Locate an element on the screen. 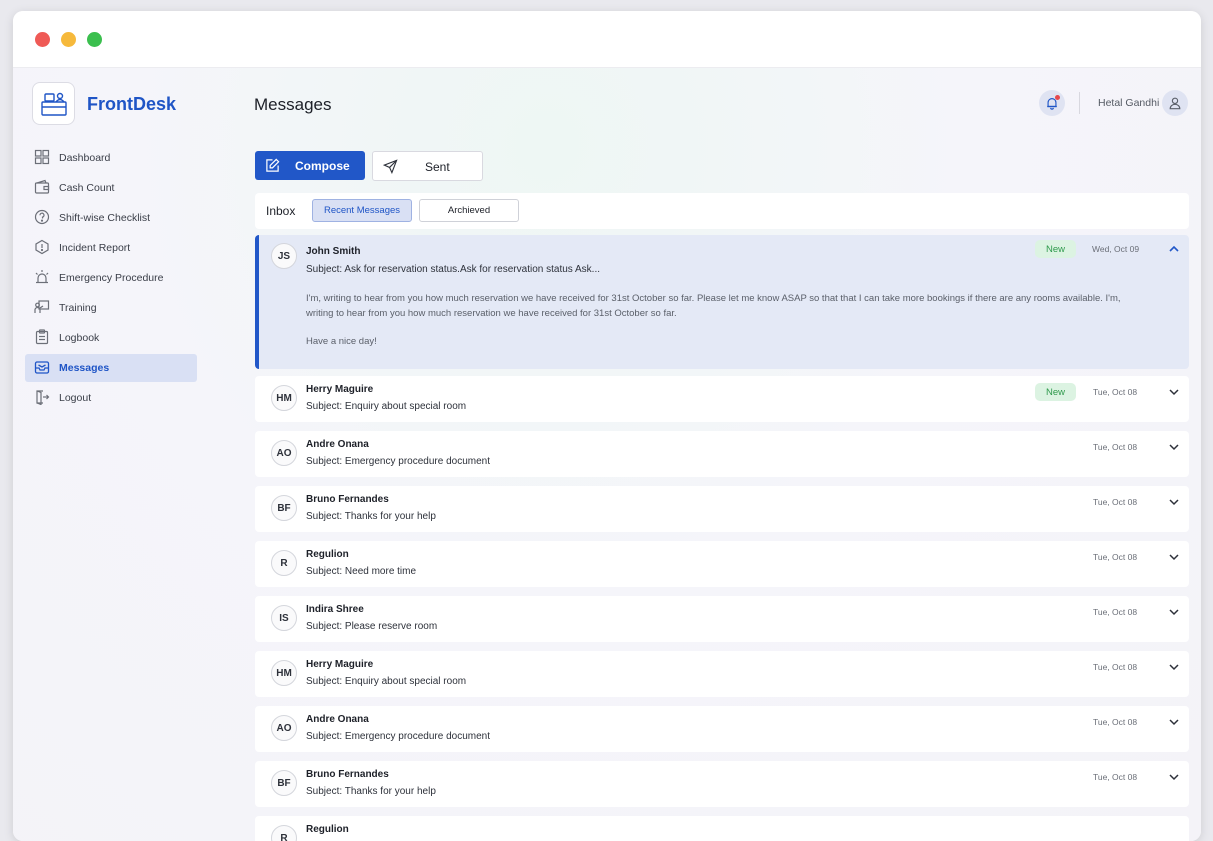  send-icon is located at coordinates (390, 166).